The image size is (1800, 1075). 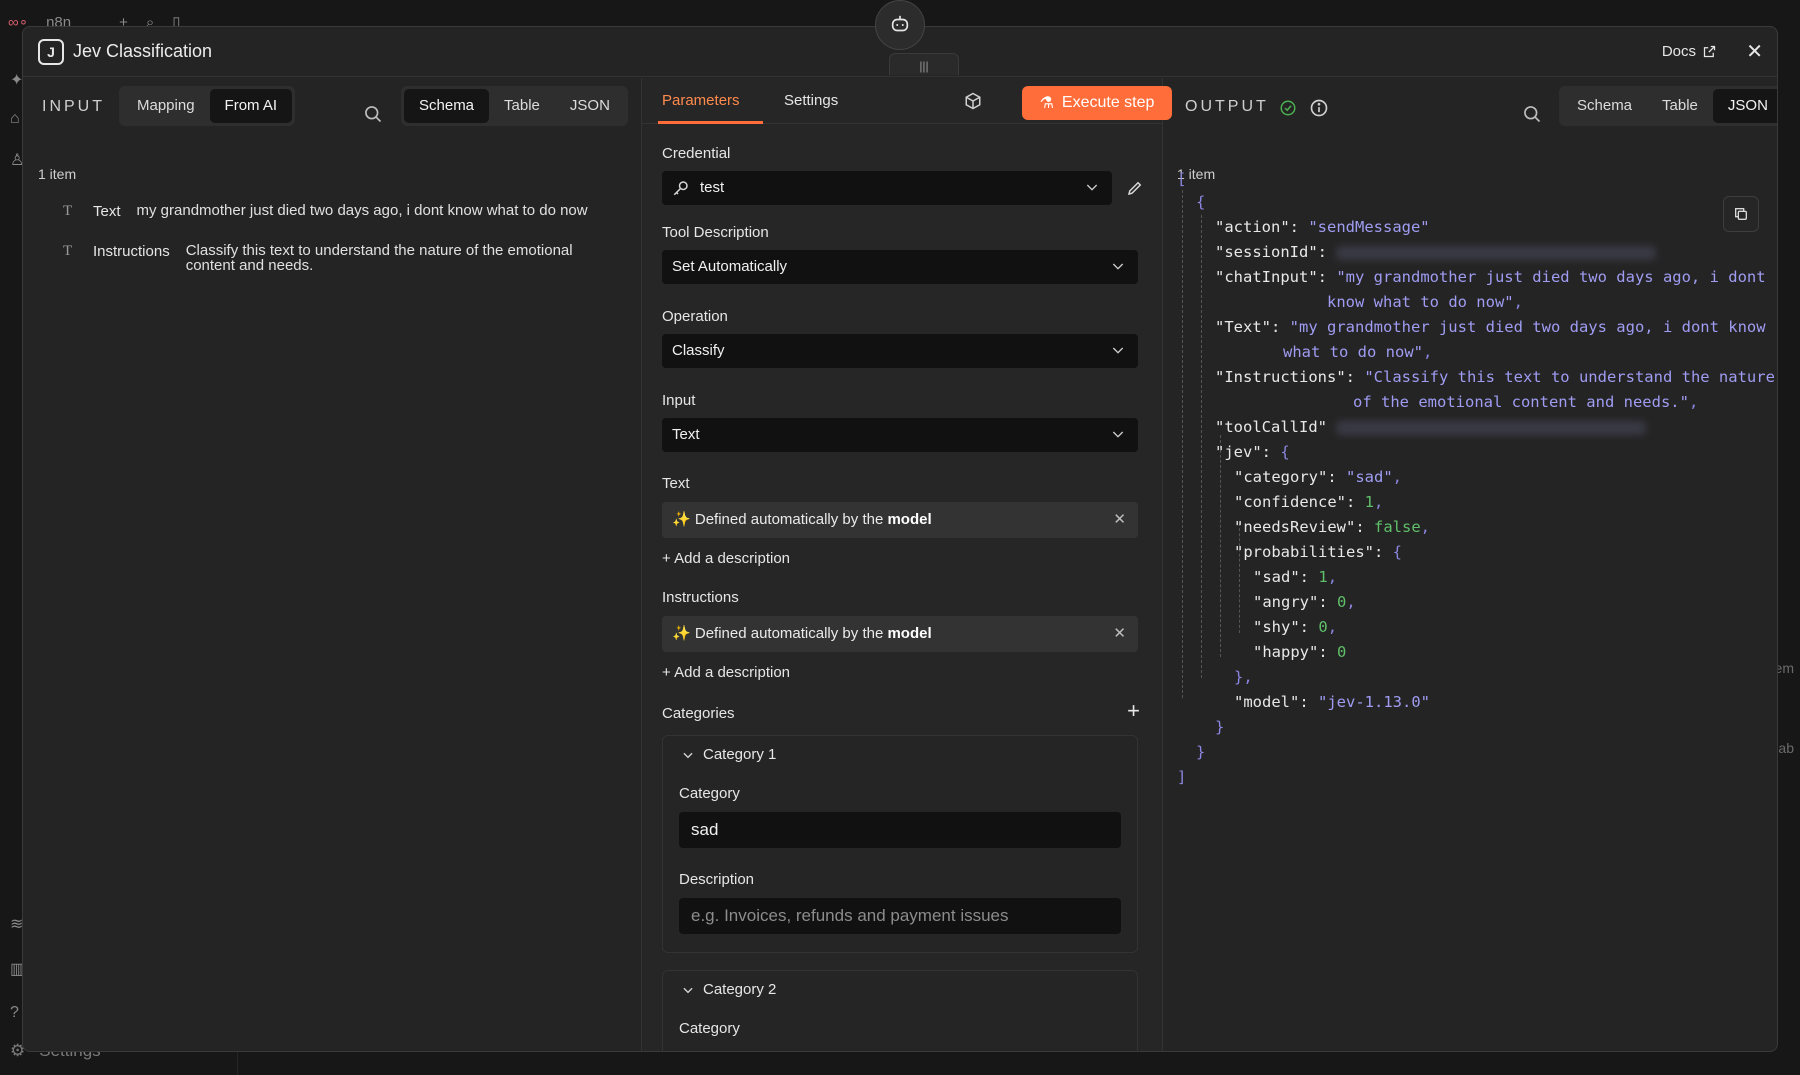 What do you see at coordinates (717, 879) in the screenshot?
I see `description-field-label: Description` at bounding box center [717, 879].